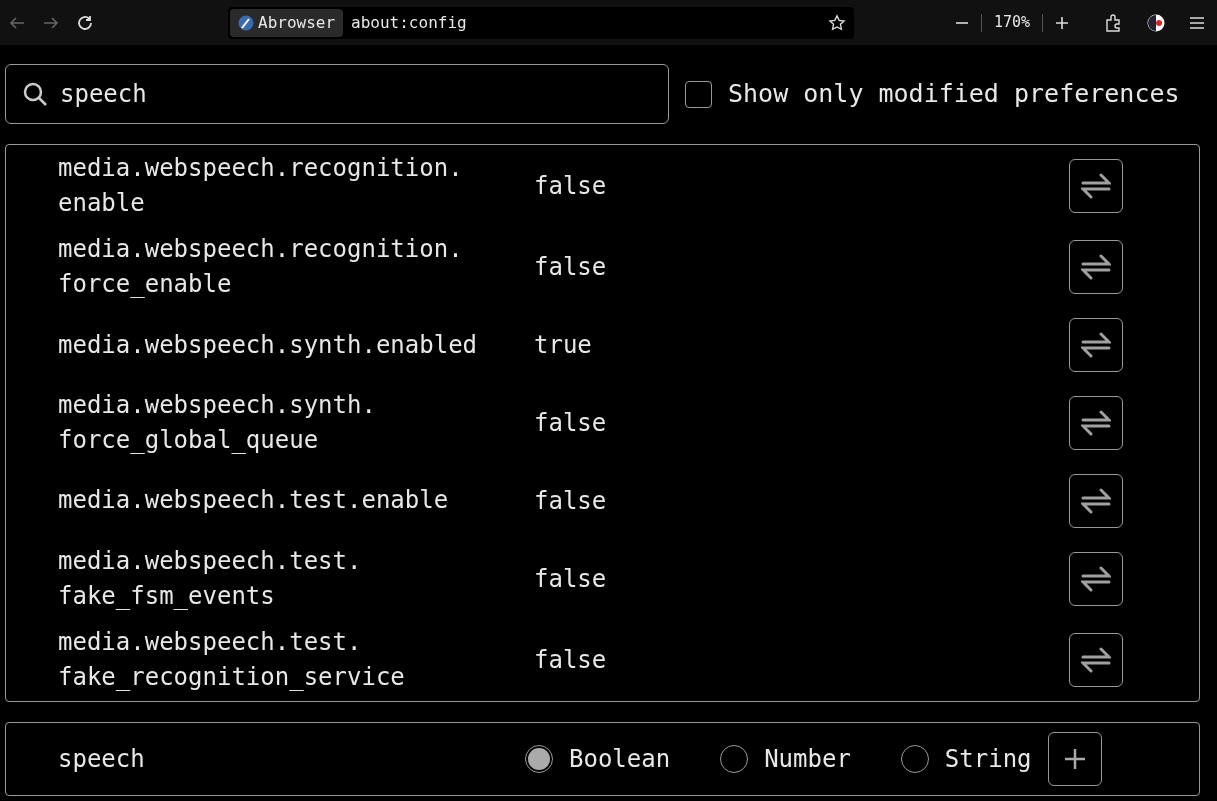 This screenshot has width=1217, height=801. What do you see at coordinates (698, 94) in the screenshot?
I see `modified-checkbox` at bounding box center [698, 94].